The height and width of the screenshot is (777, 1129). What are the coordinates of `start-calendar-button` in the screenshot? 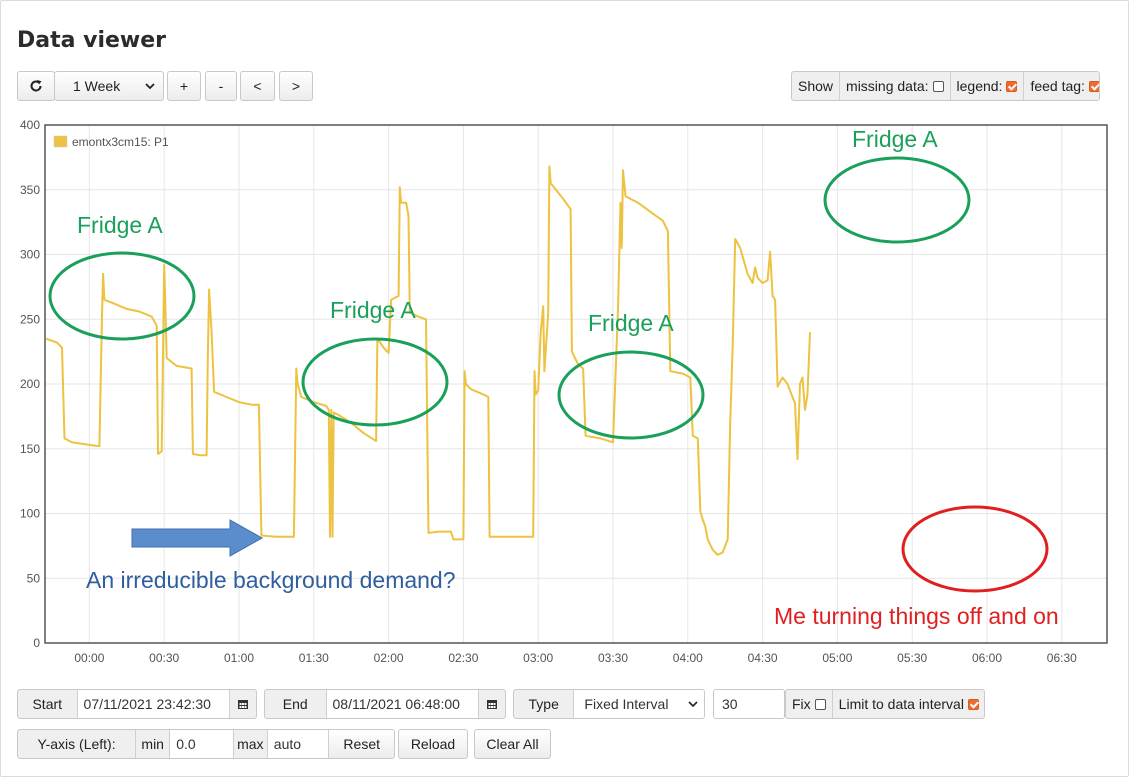 It's located at (243, 704).